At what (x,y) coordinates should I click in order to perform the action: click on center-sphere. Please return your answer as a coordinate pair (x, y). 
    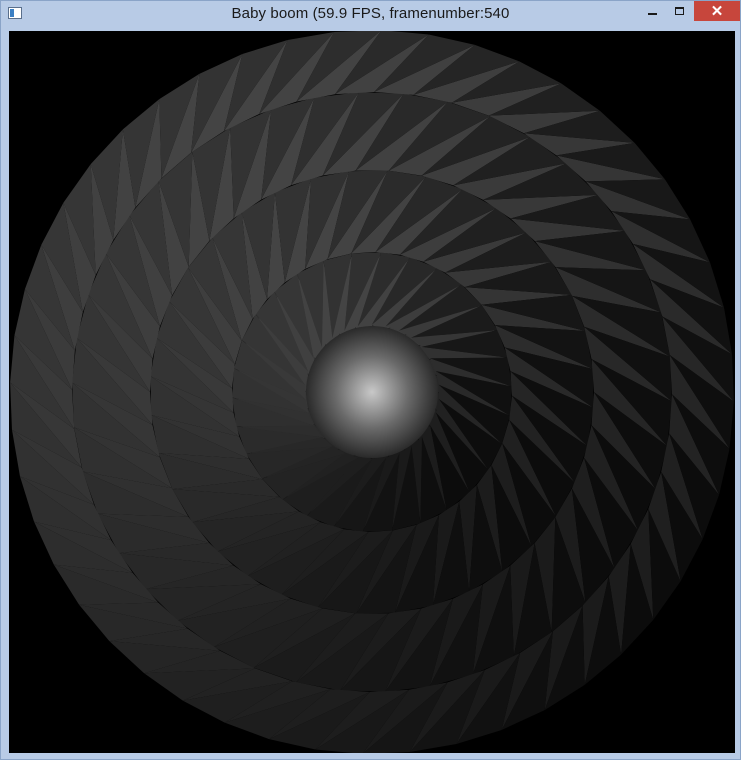
    Looking at the image, I should click on (372, 392).